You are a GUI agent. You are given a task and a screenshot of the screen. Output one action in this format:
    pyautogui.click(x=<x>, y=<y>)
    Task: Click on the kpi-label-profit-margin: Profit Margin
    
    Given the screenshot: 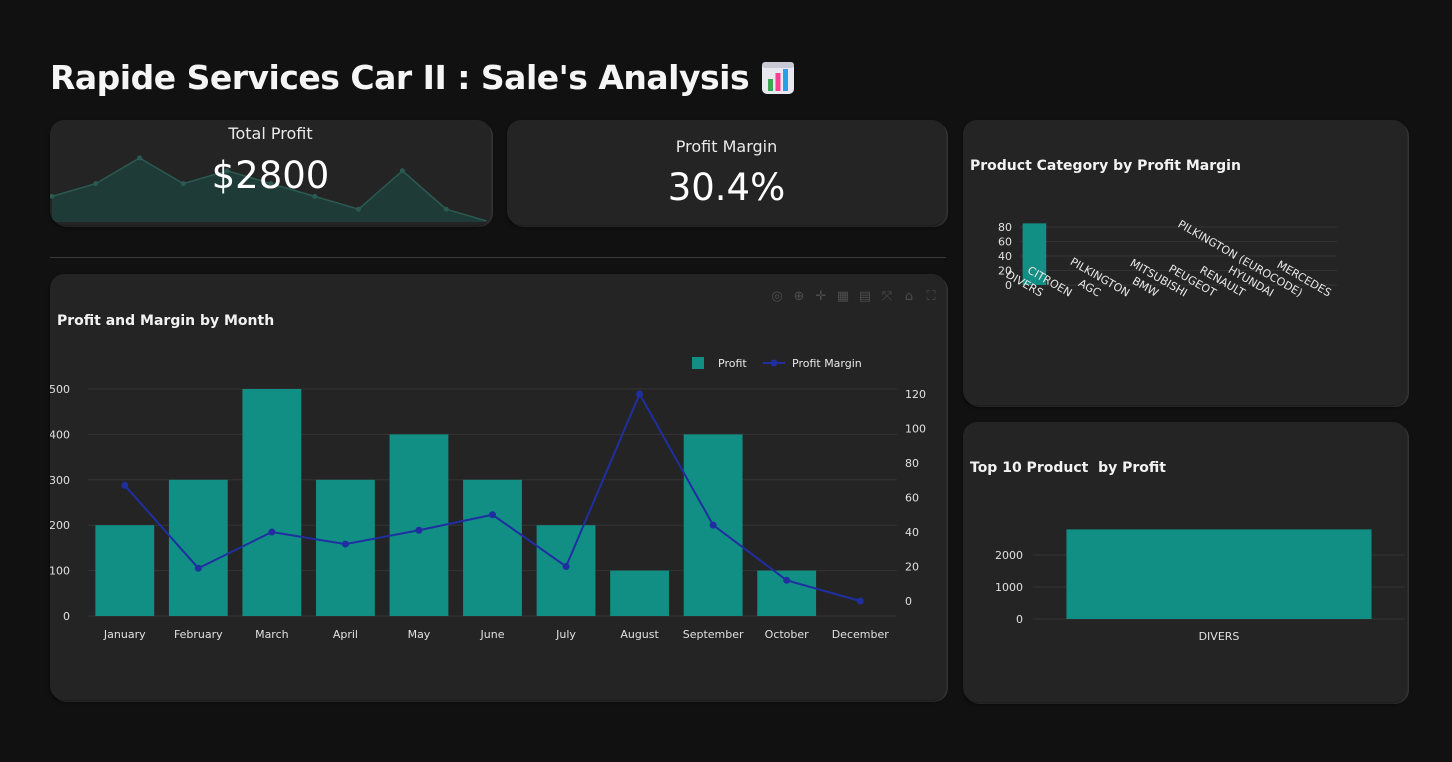 What is the action you would take?
    pyautogui.click(x=726, y=146)
    